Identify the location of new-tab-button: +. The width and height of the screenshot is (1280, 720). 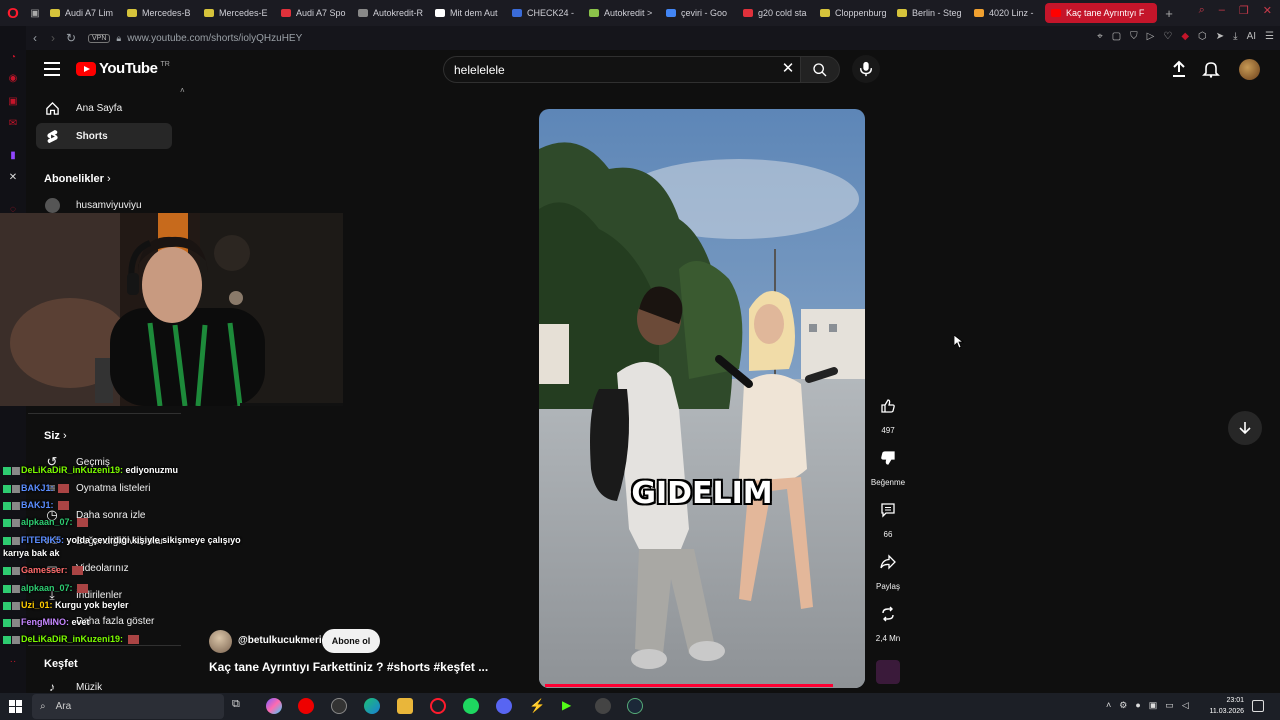
(1169, 13).